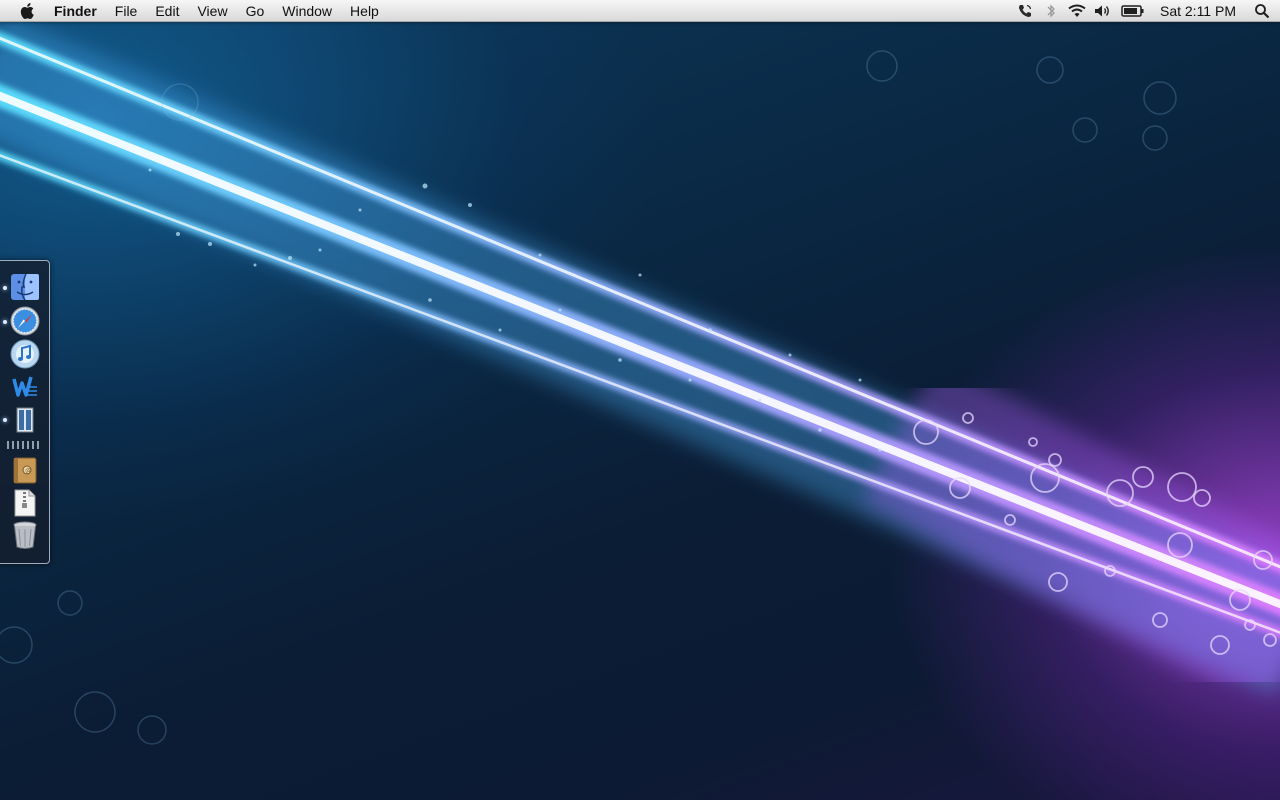 Image resolution: width=1280 pixels, height=800 pixels. Describe the element at coordinates (1200, 11) in the screenshot. I see `menu-clock: Sat 2:11 PM` at that location.